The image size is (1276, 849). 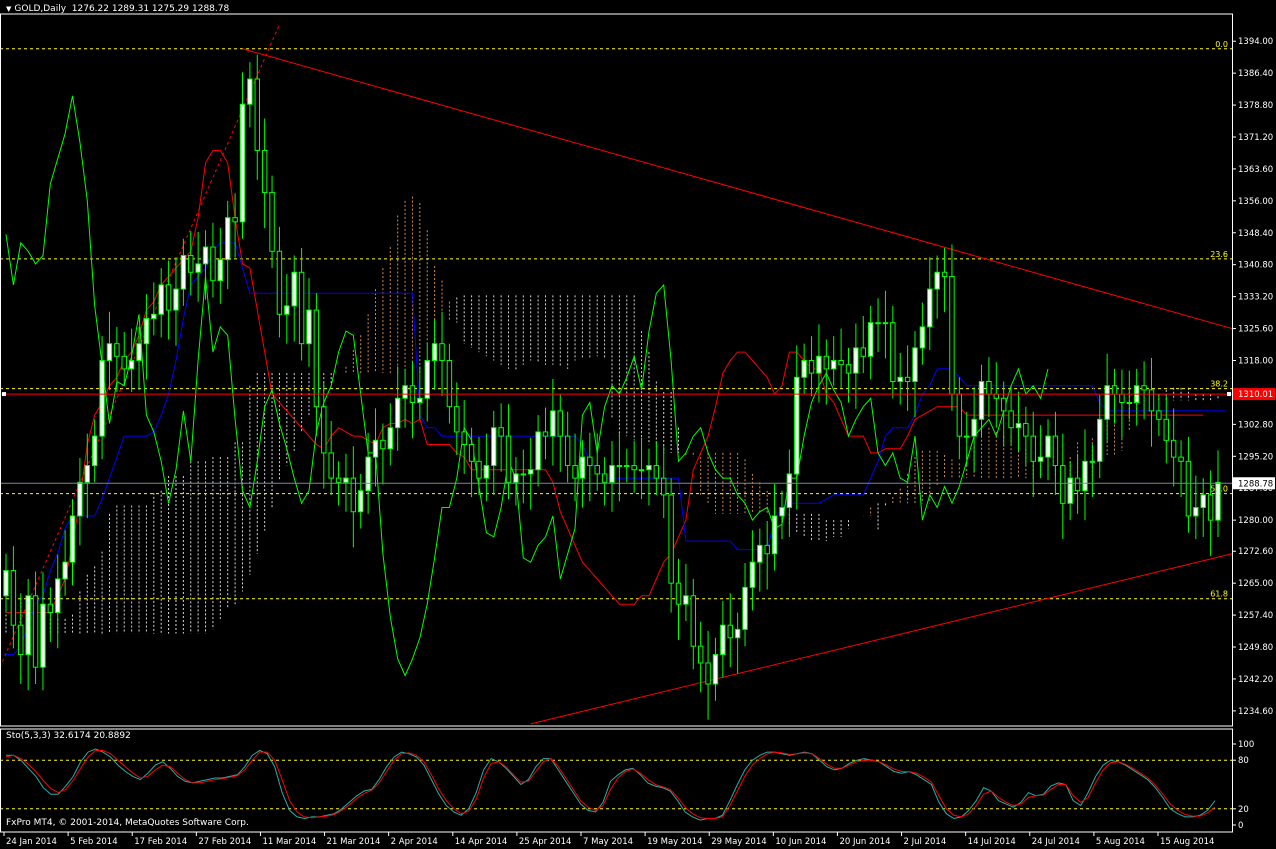 I want to click on time-tick-label: 11 Mar 2014, so click(x=289, y=842).